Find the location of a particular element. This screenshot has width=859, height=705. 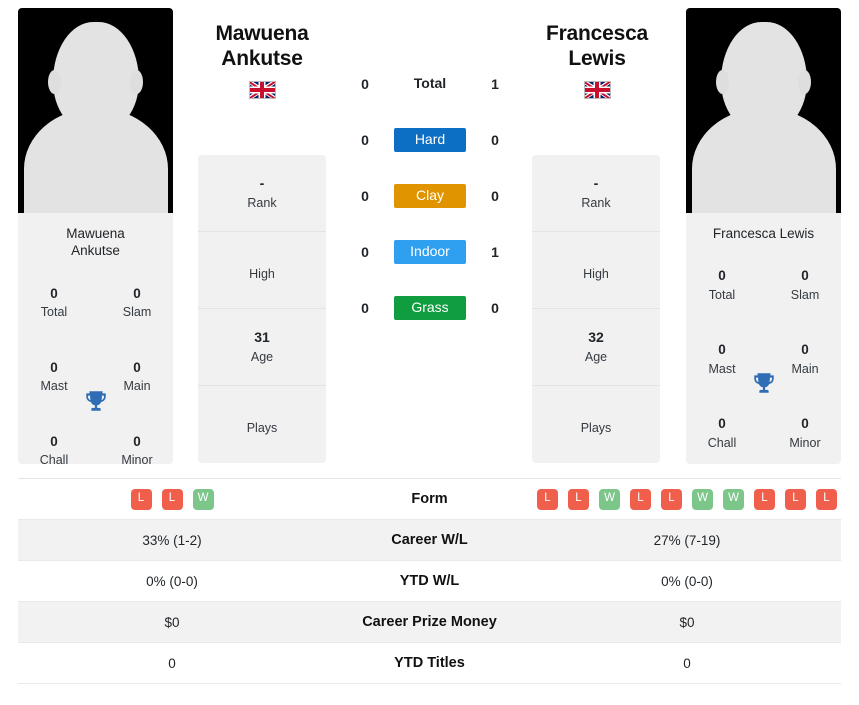

form-badges-left: LLW is located at coordinates (172, 499).